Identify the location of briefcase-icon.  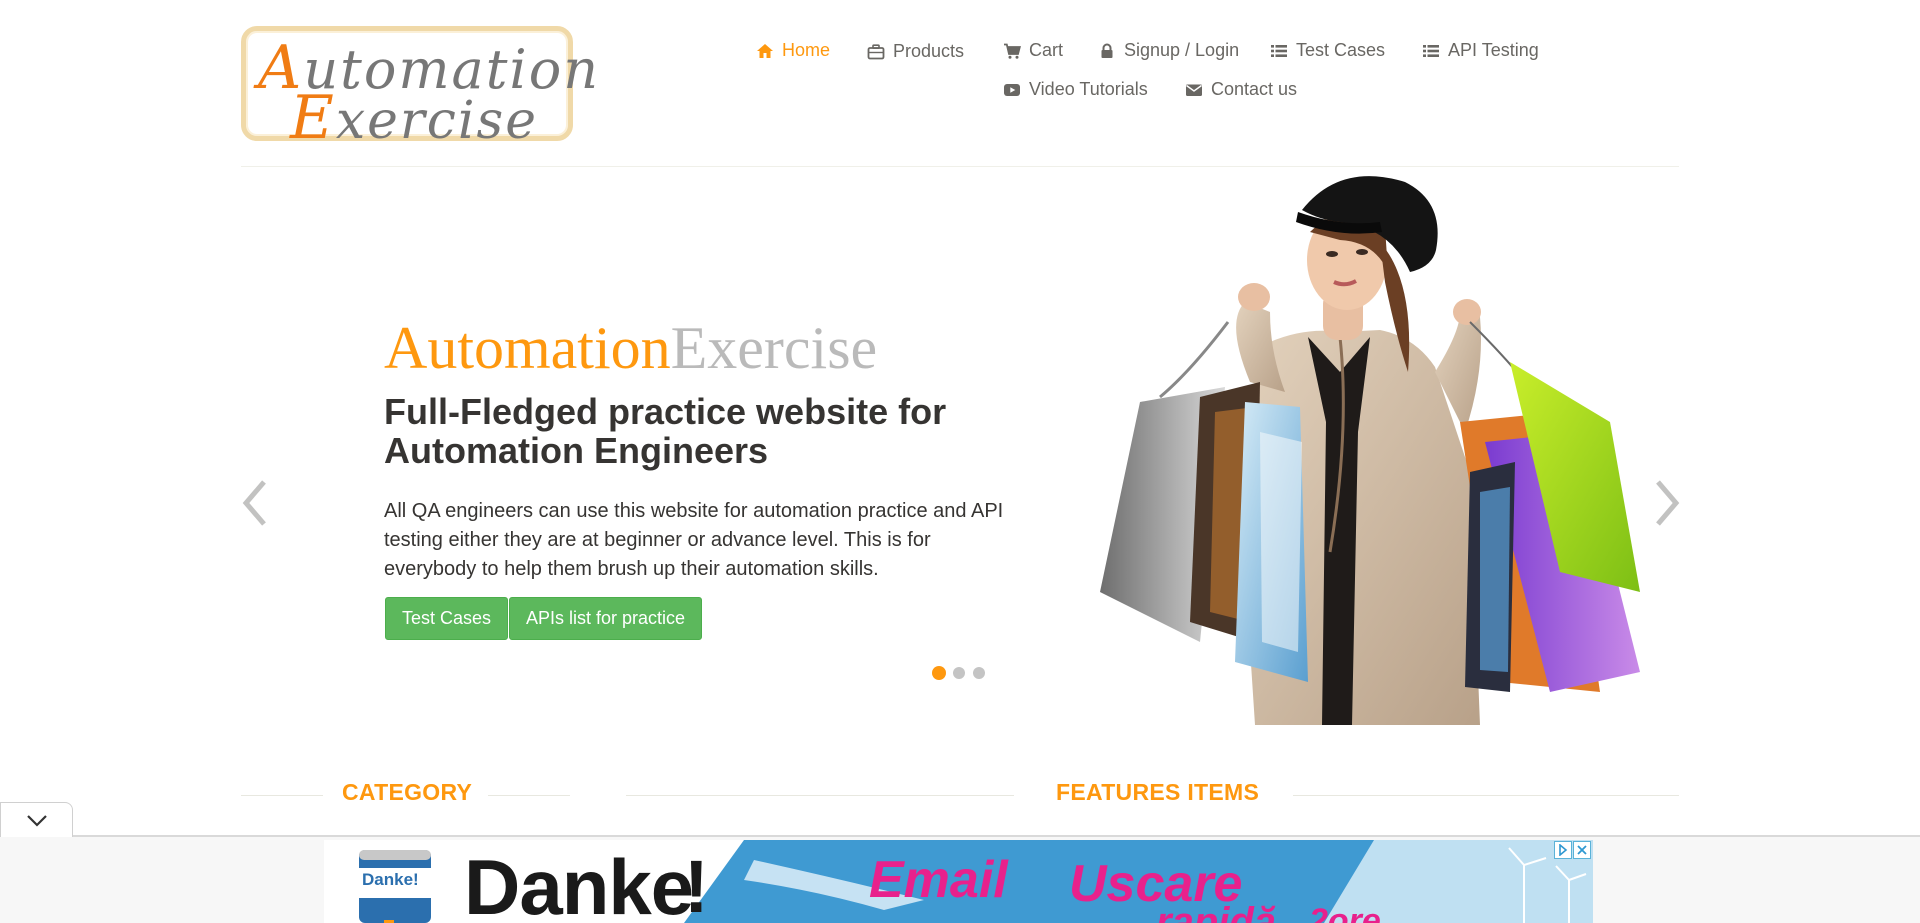
(876, 51).